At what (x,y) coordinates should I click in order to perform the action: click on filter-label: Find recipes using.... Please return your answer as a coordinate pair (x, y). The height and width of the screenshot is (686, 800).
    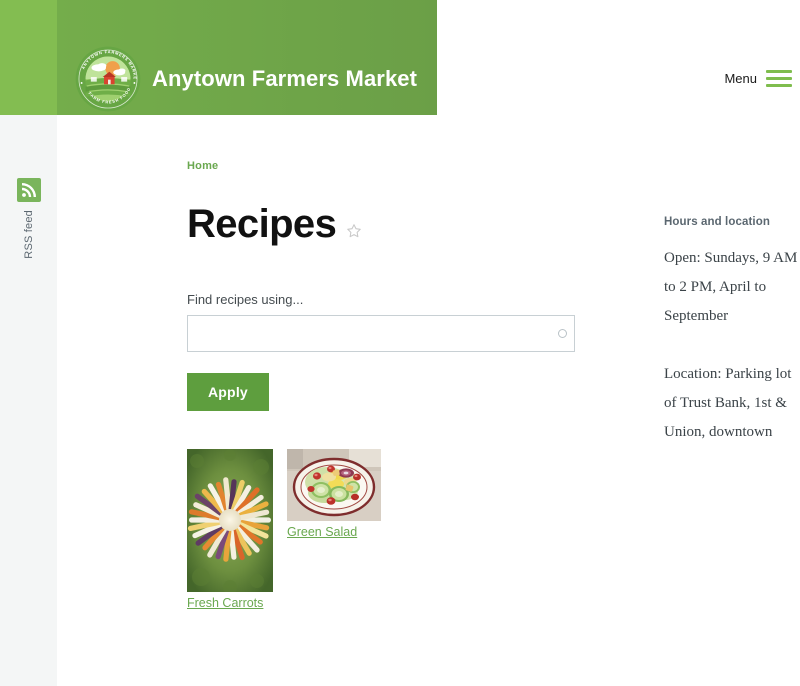
    Looking at the image, I should click on (245, 299).